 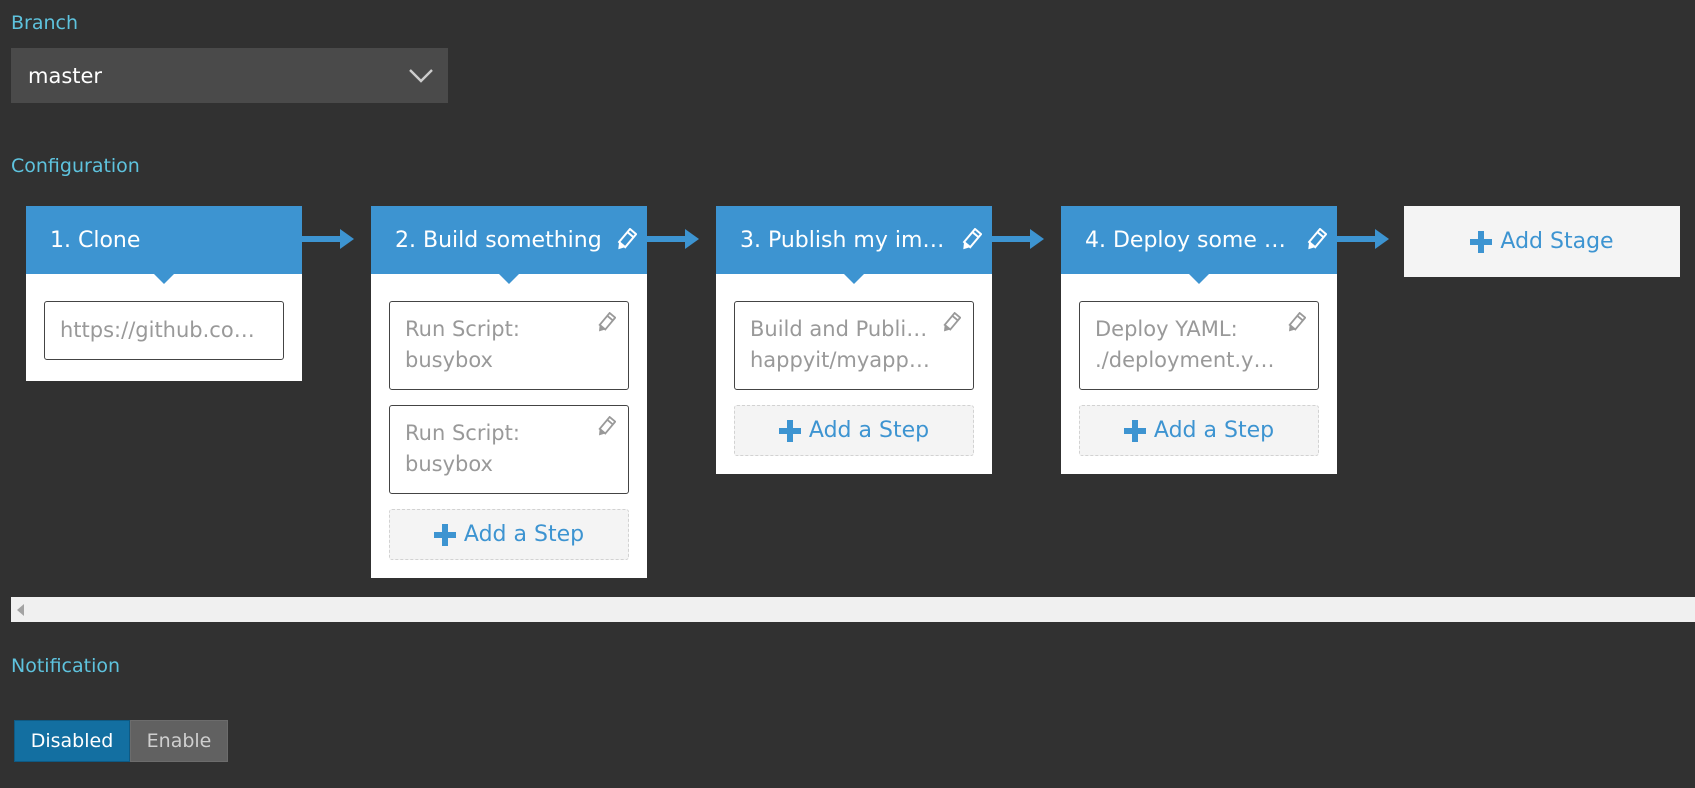 What do you see at coordinates (179, 741) in the screenshot?
I see `enable-button: Enable` at bounding box center [179, 741].